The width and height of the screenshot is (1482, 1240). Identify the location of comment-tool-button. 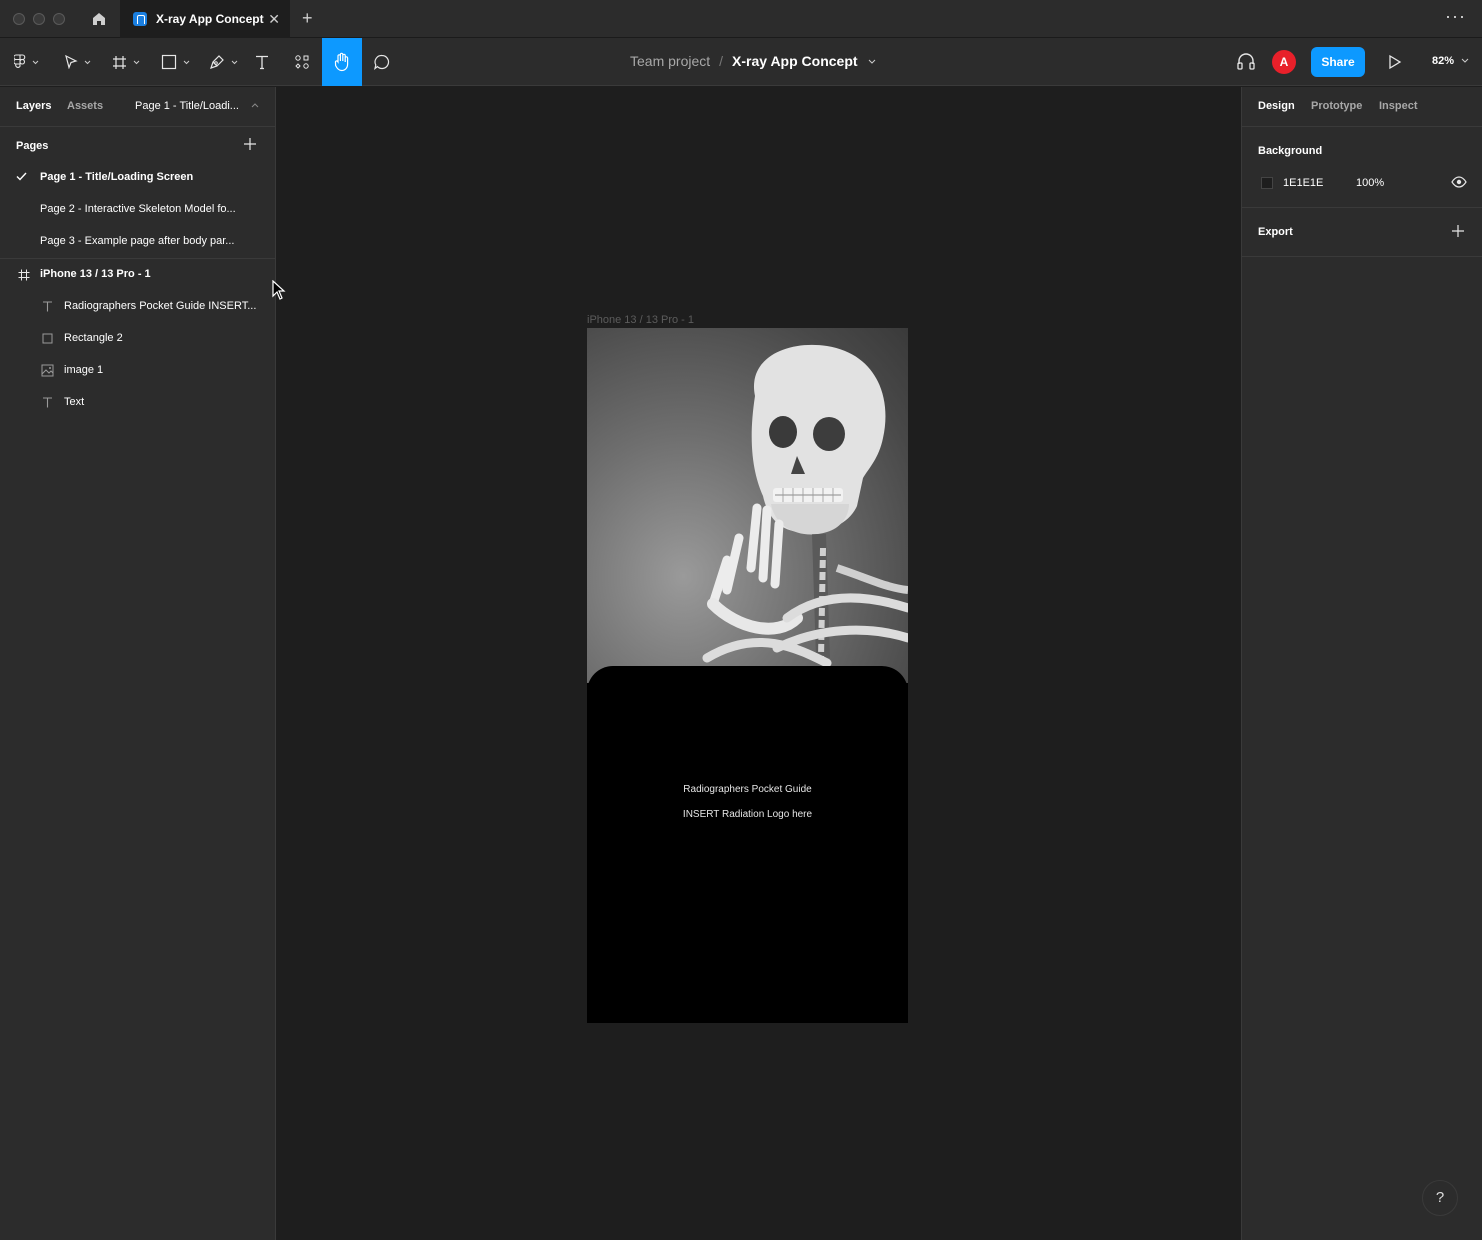
(382, 62).